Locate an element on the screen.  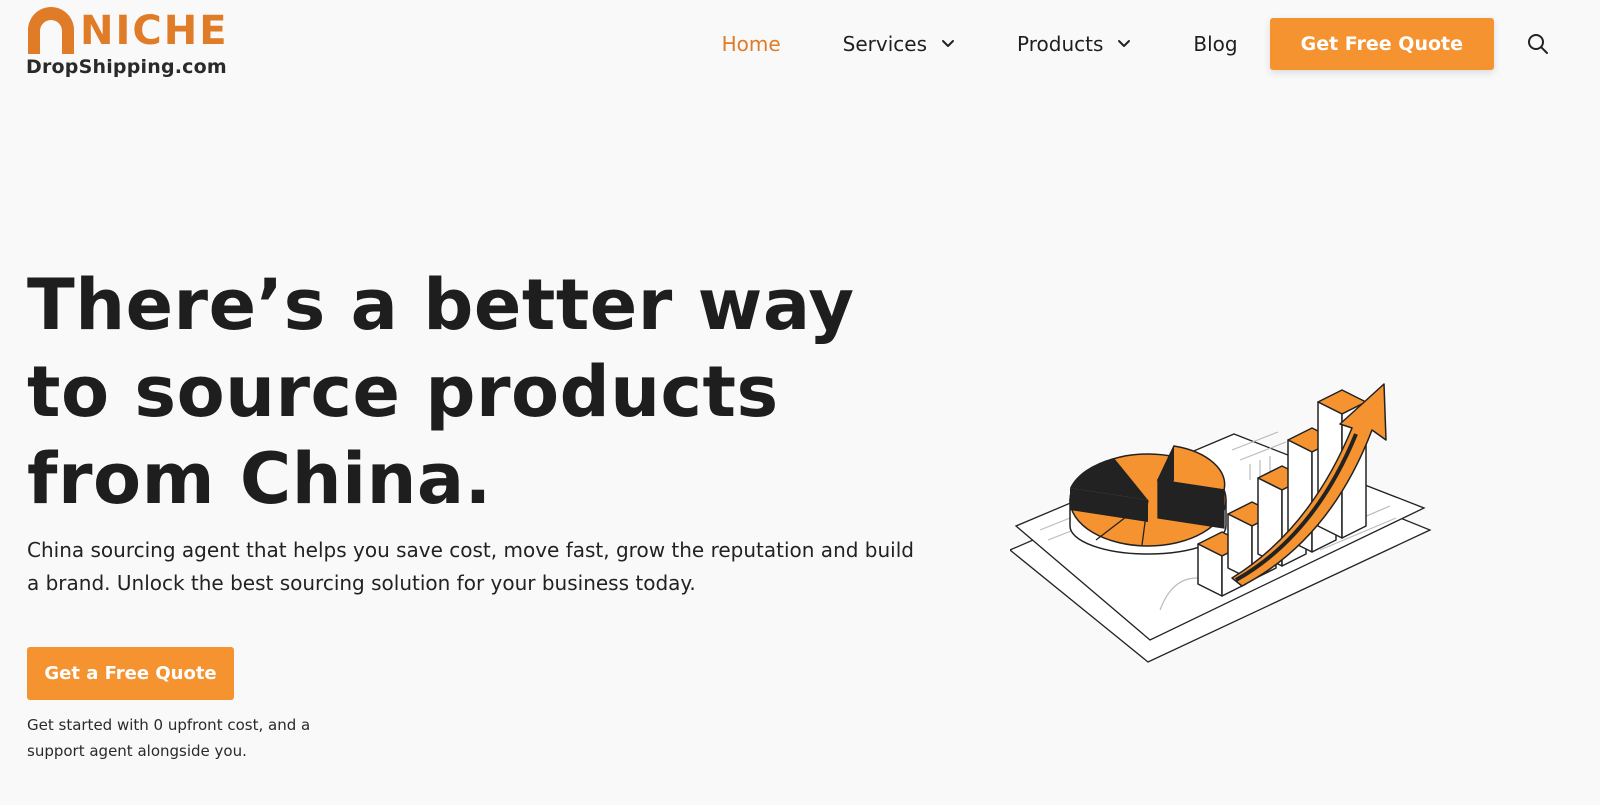
nav-products-label: Products is located at coordinates (1060, 44).